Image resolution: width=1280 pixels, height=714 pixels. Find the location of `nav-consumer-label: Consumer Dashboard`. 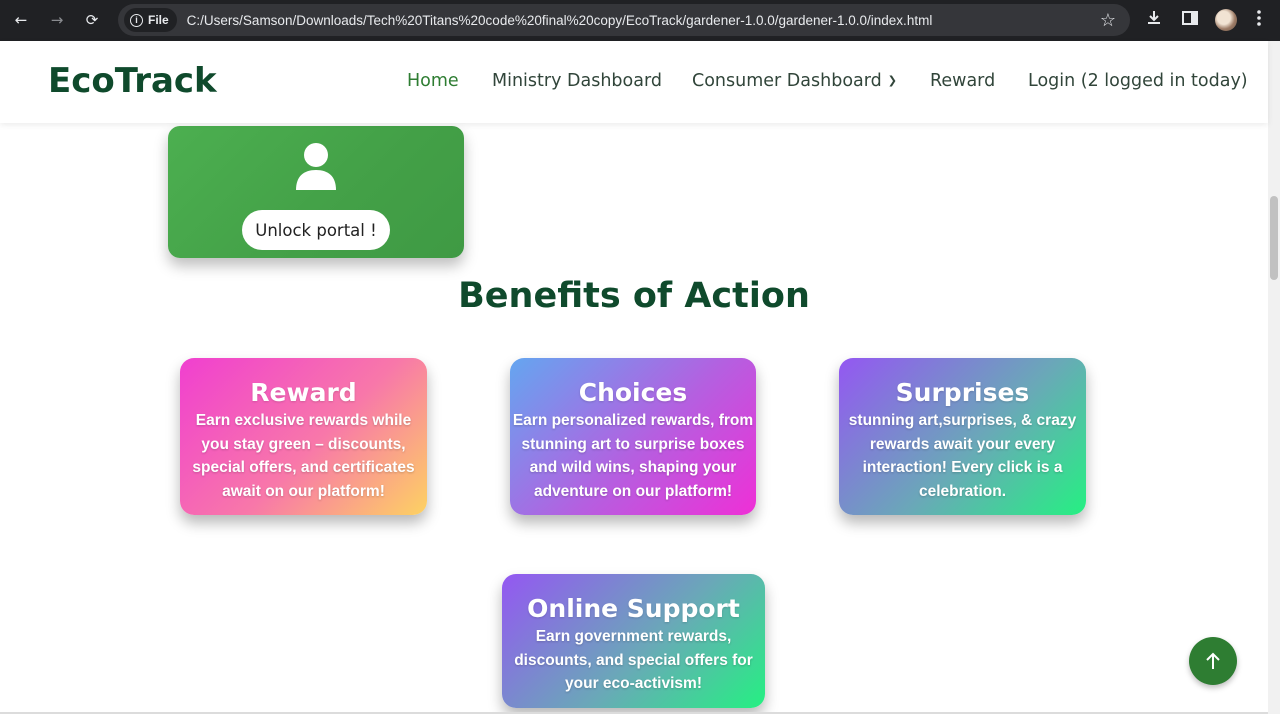

nav-consumer-label: Consumer Dashboard is located at coordinates (787, 81).